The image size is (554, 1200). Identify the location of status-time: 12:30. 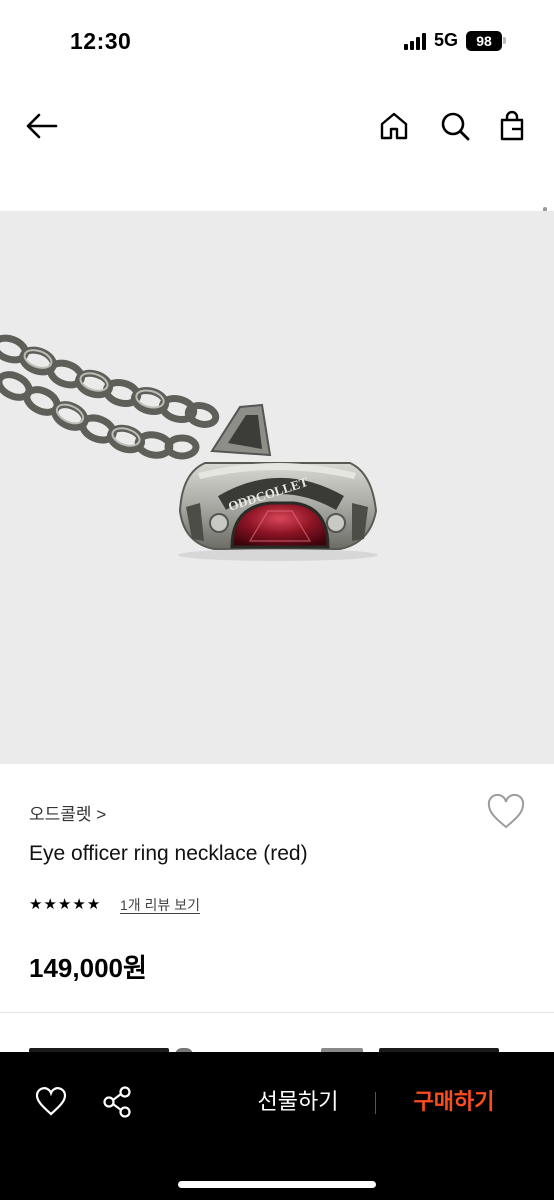
(101, 41).